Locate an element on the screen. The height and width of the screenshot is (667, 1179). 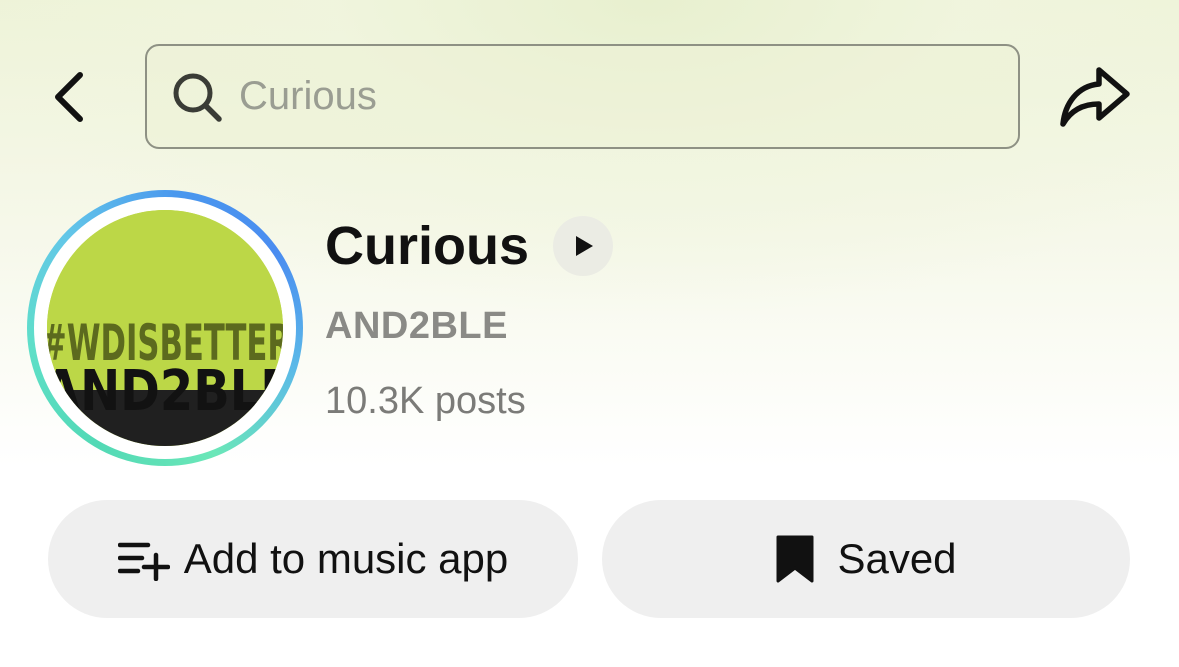
artist-name: AND2BLE is located at coordinates (416, 326).